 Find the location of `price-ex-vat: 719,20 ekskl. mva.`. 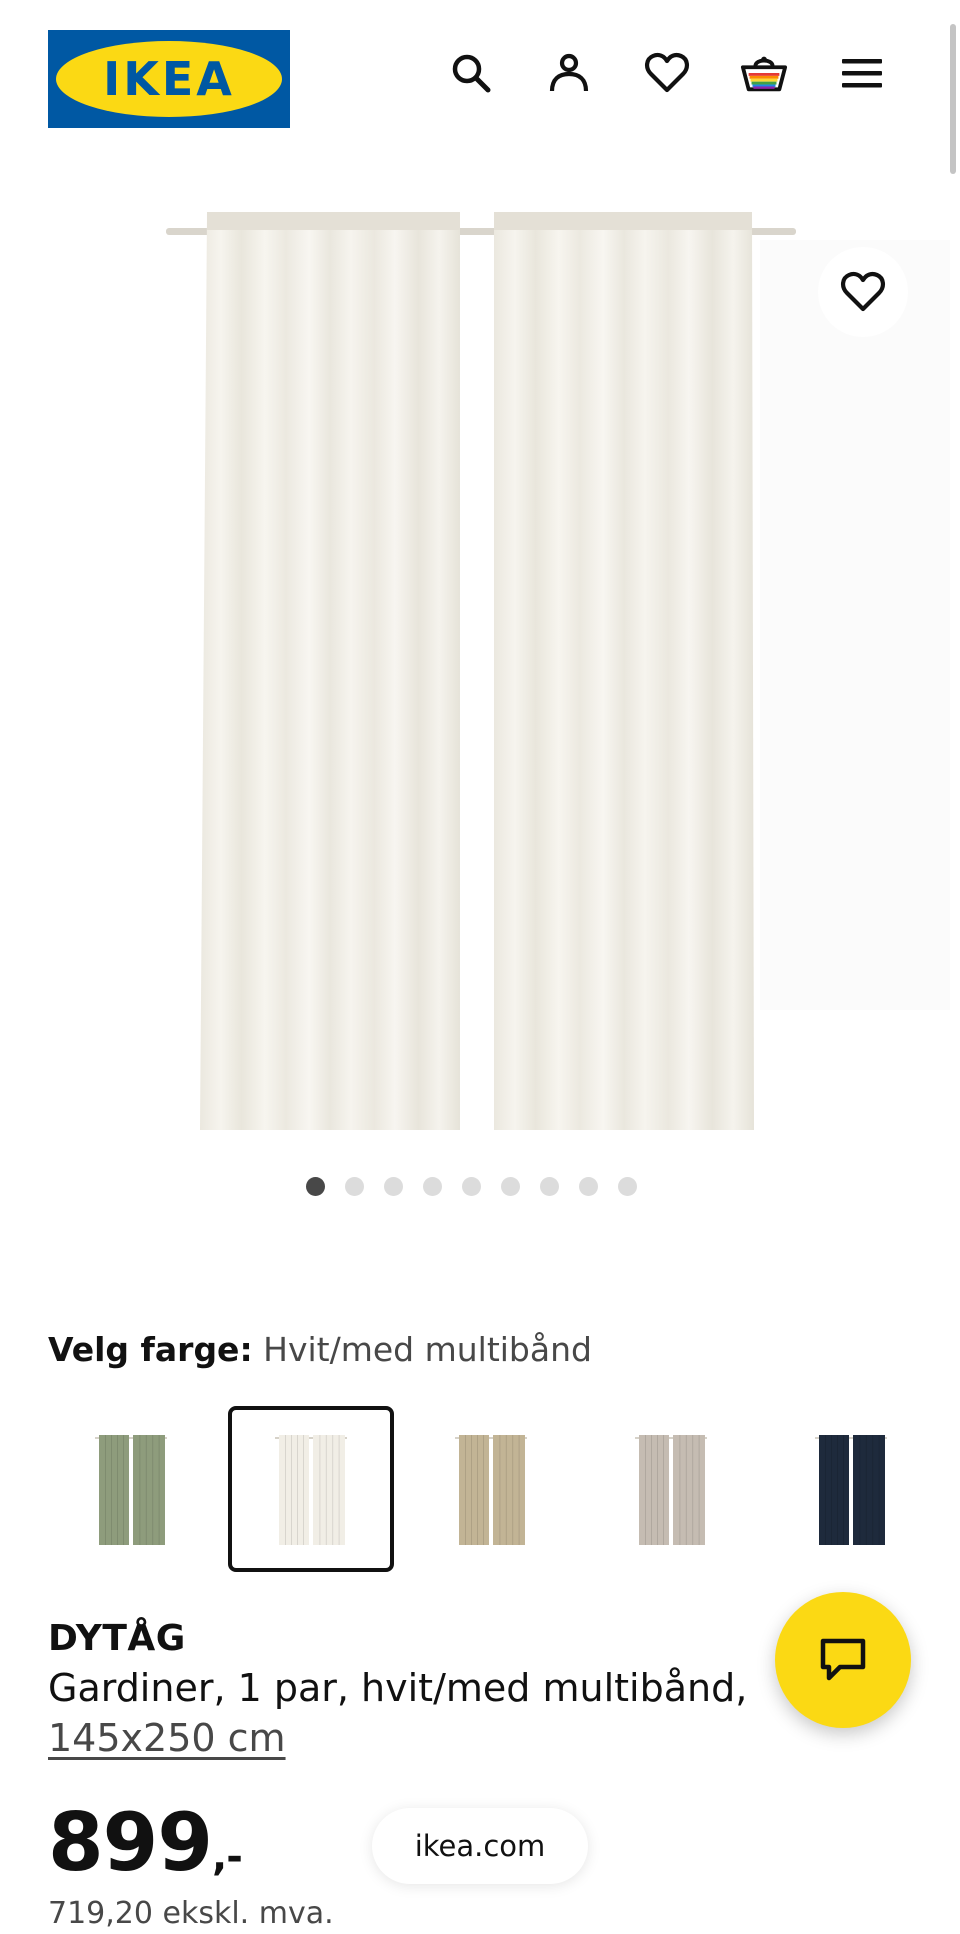

price-ex-vat: 719,20 ekskl. mva. is located at coordinates (191, 1913).